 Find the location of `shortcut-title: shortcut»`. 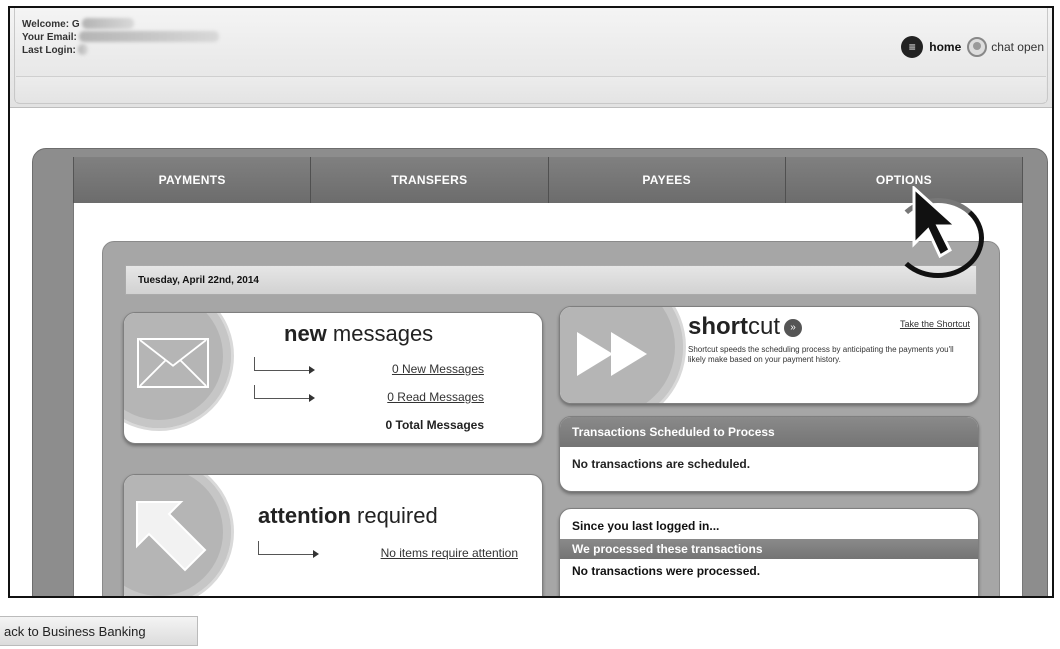

shortcut-title: shortcut» is located at coordinates (745, 327).